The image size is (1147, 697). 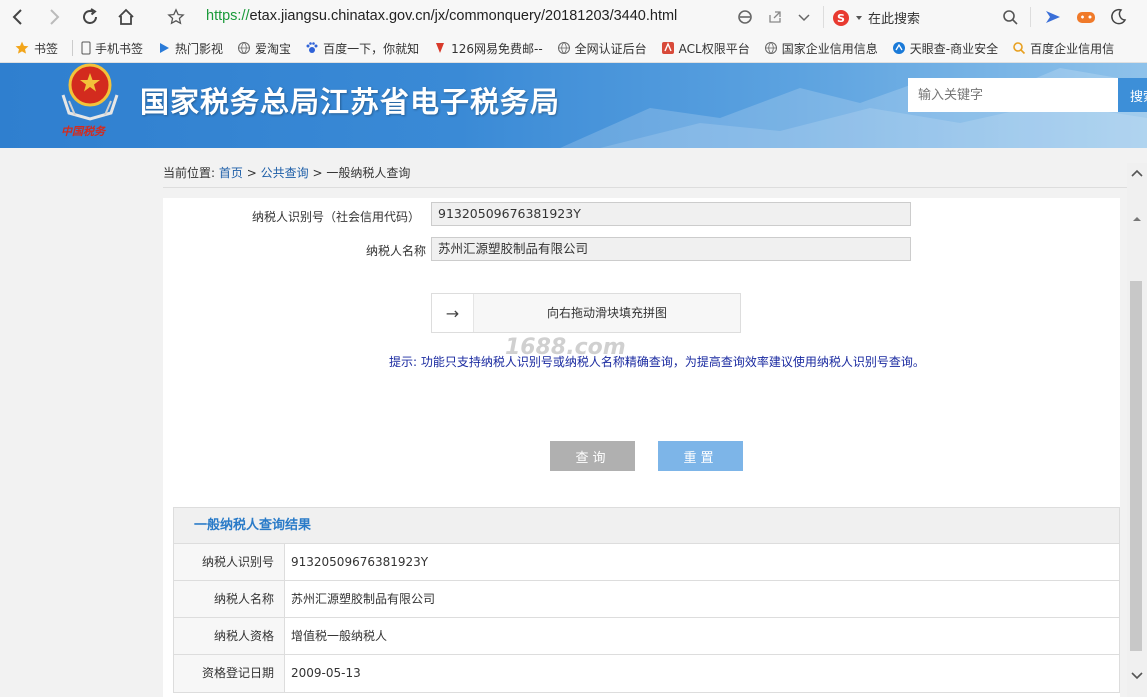 What do you see at coordinates (898, 48) in the screenshot?
I see `eye-icon` at bounding box center [898, 48].